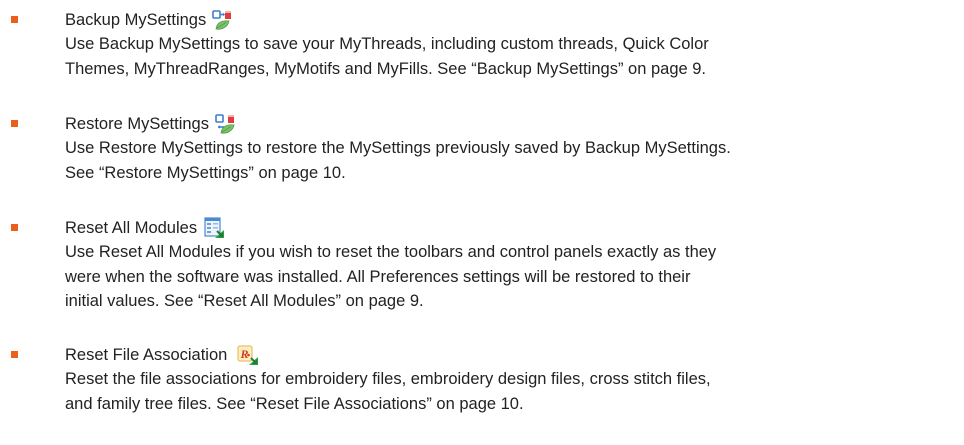 The image size is (964, 445). Describe the element at coordinates (131, 228) in the screenshot. I see `item-title-text: Reset All Modules` at that location.